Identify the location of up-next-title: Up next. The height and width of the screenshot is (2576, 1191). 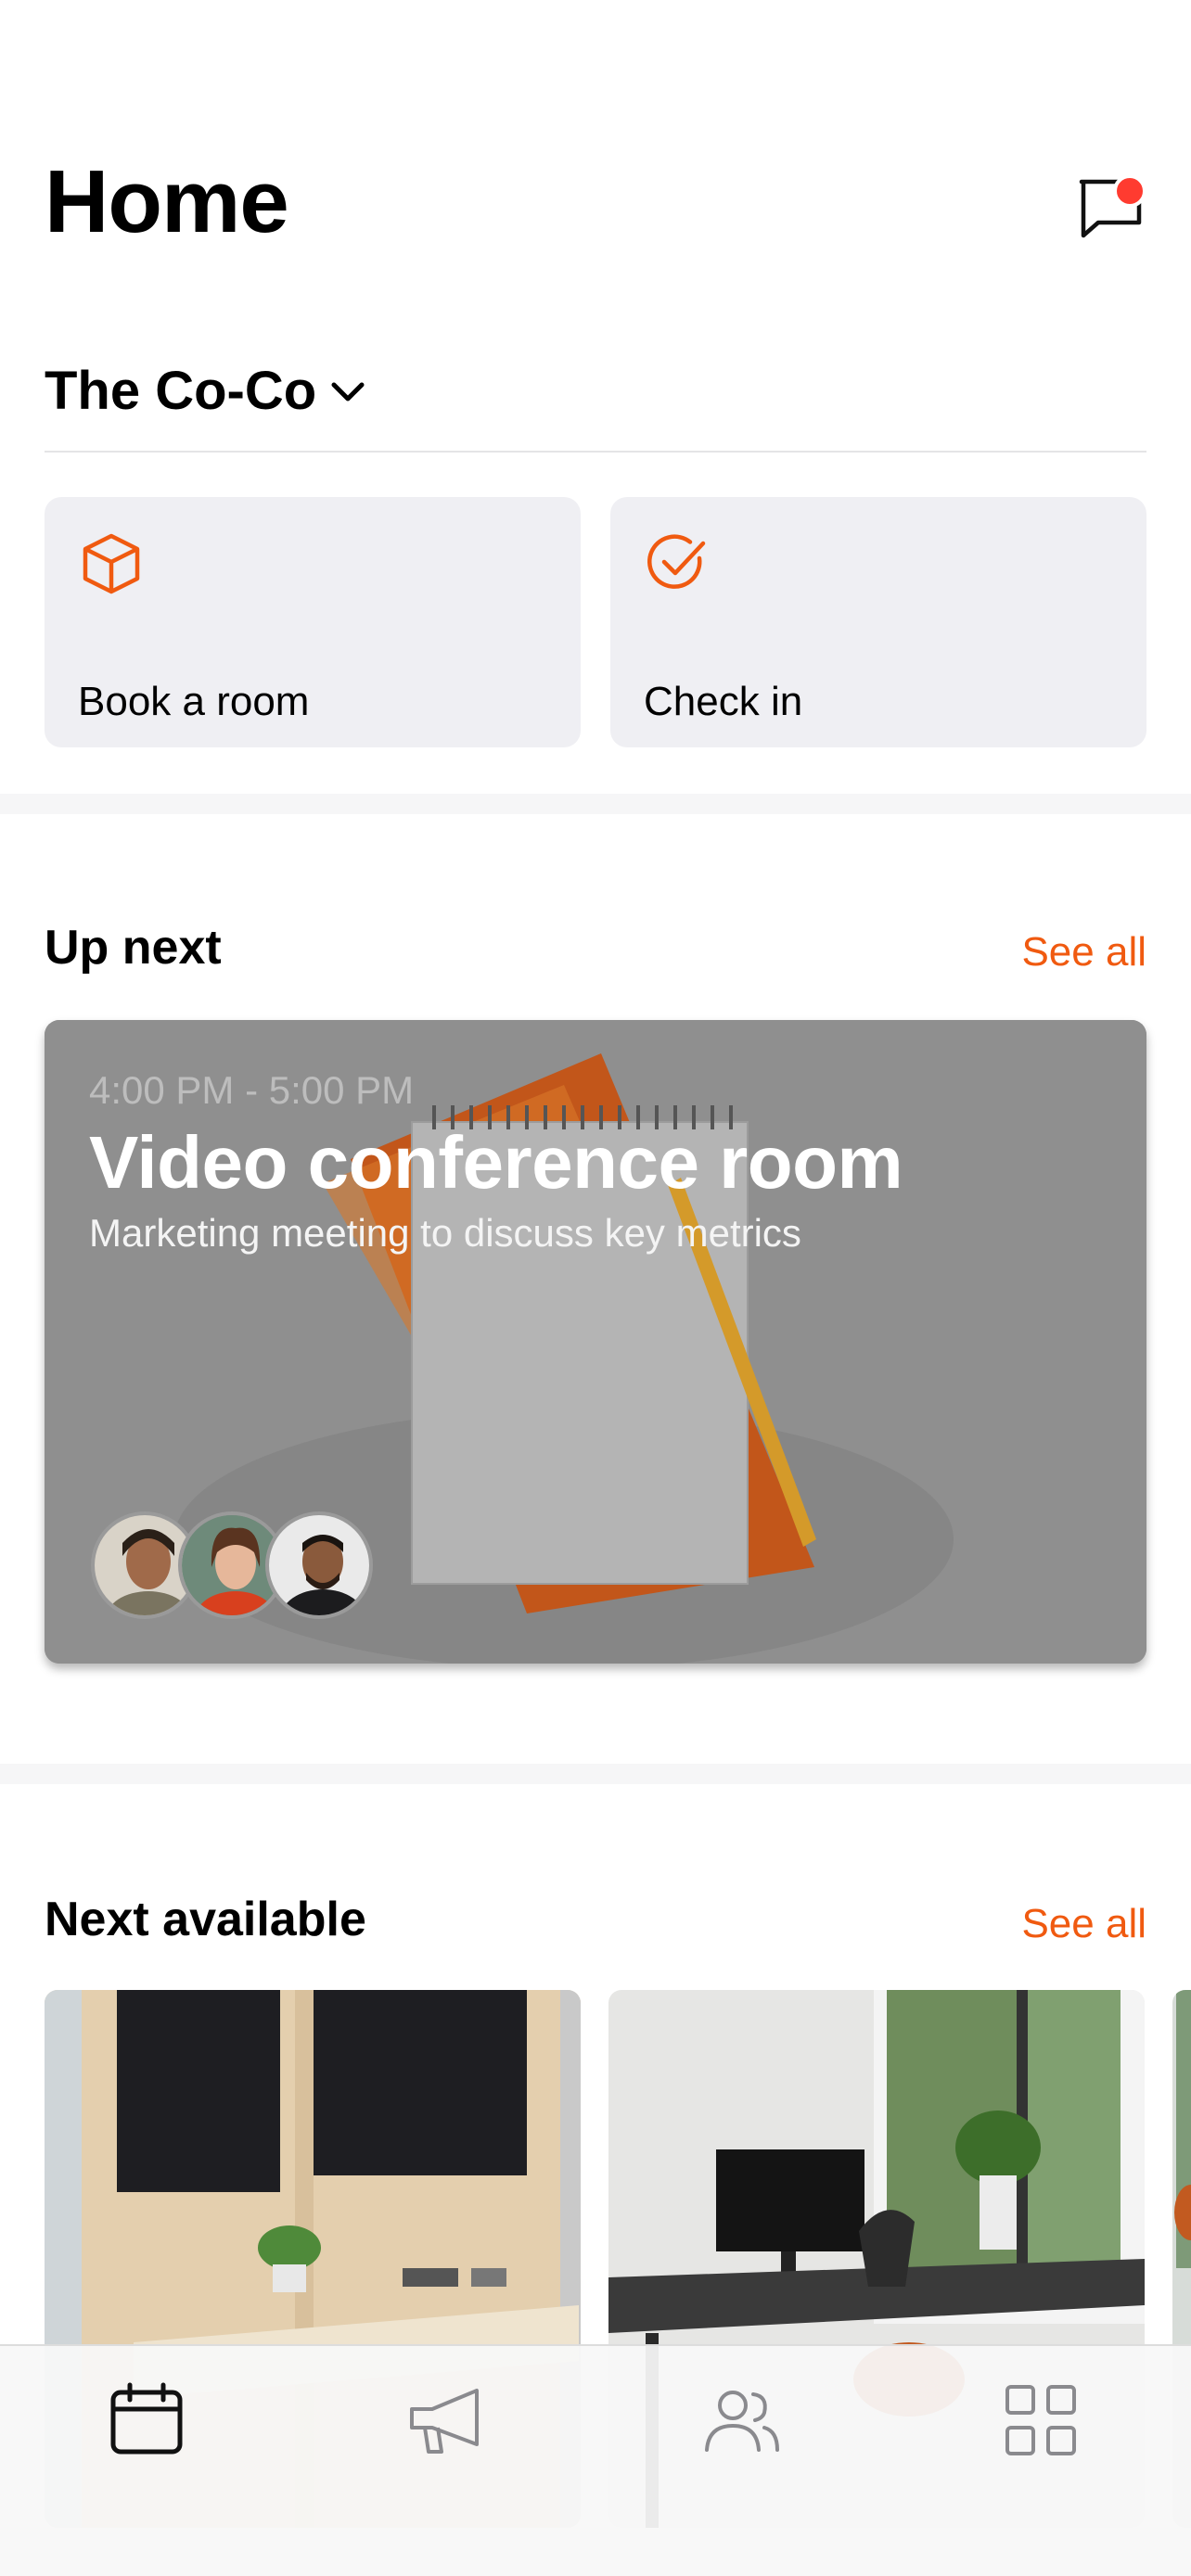
(133, 948).